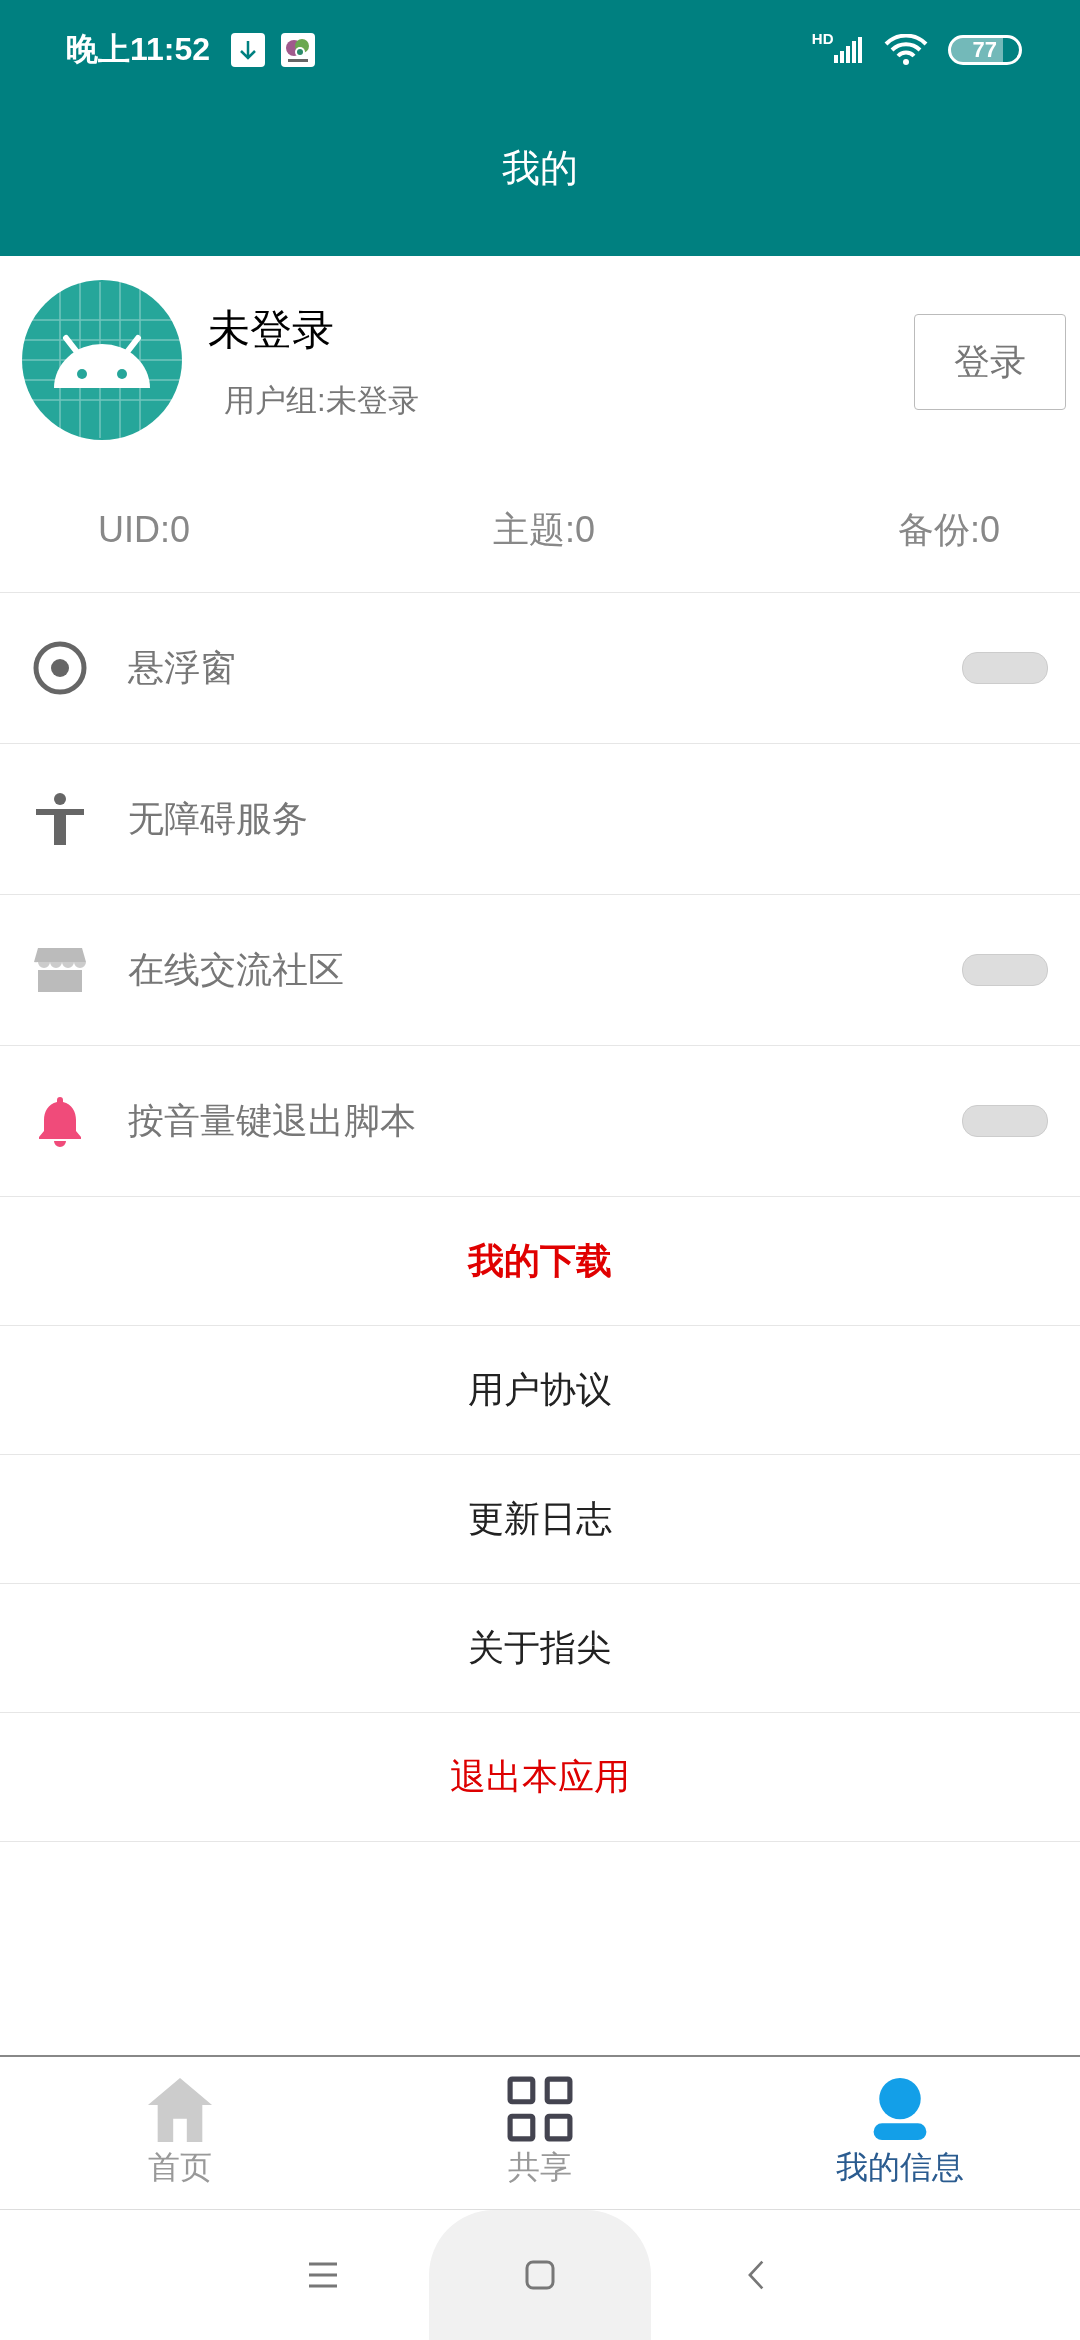 This screenshot has width=1080, height=2340. What do you see at coordinates (540, 1390) in the screenshot?
I see `menu-item: 用户协议` at bounding box center [540, 1390].